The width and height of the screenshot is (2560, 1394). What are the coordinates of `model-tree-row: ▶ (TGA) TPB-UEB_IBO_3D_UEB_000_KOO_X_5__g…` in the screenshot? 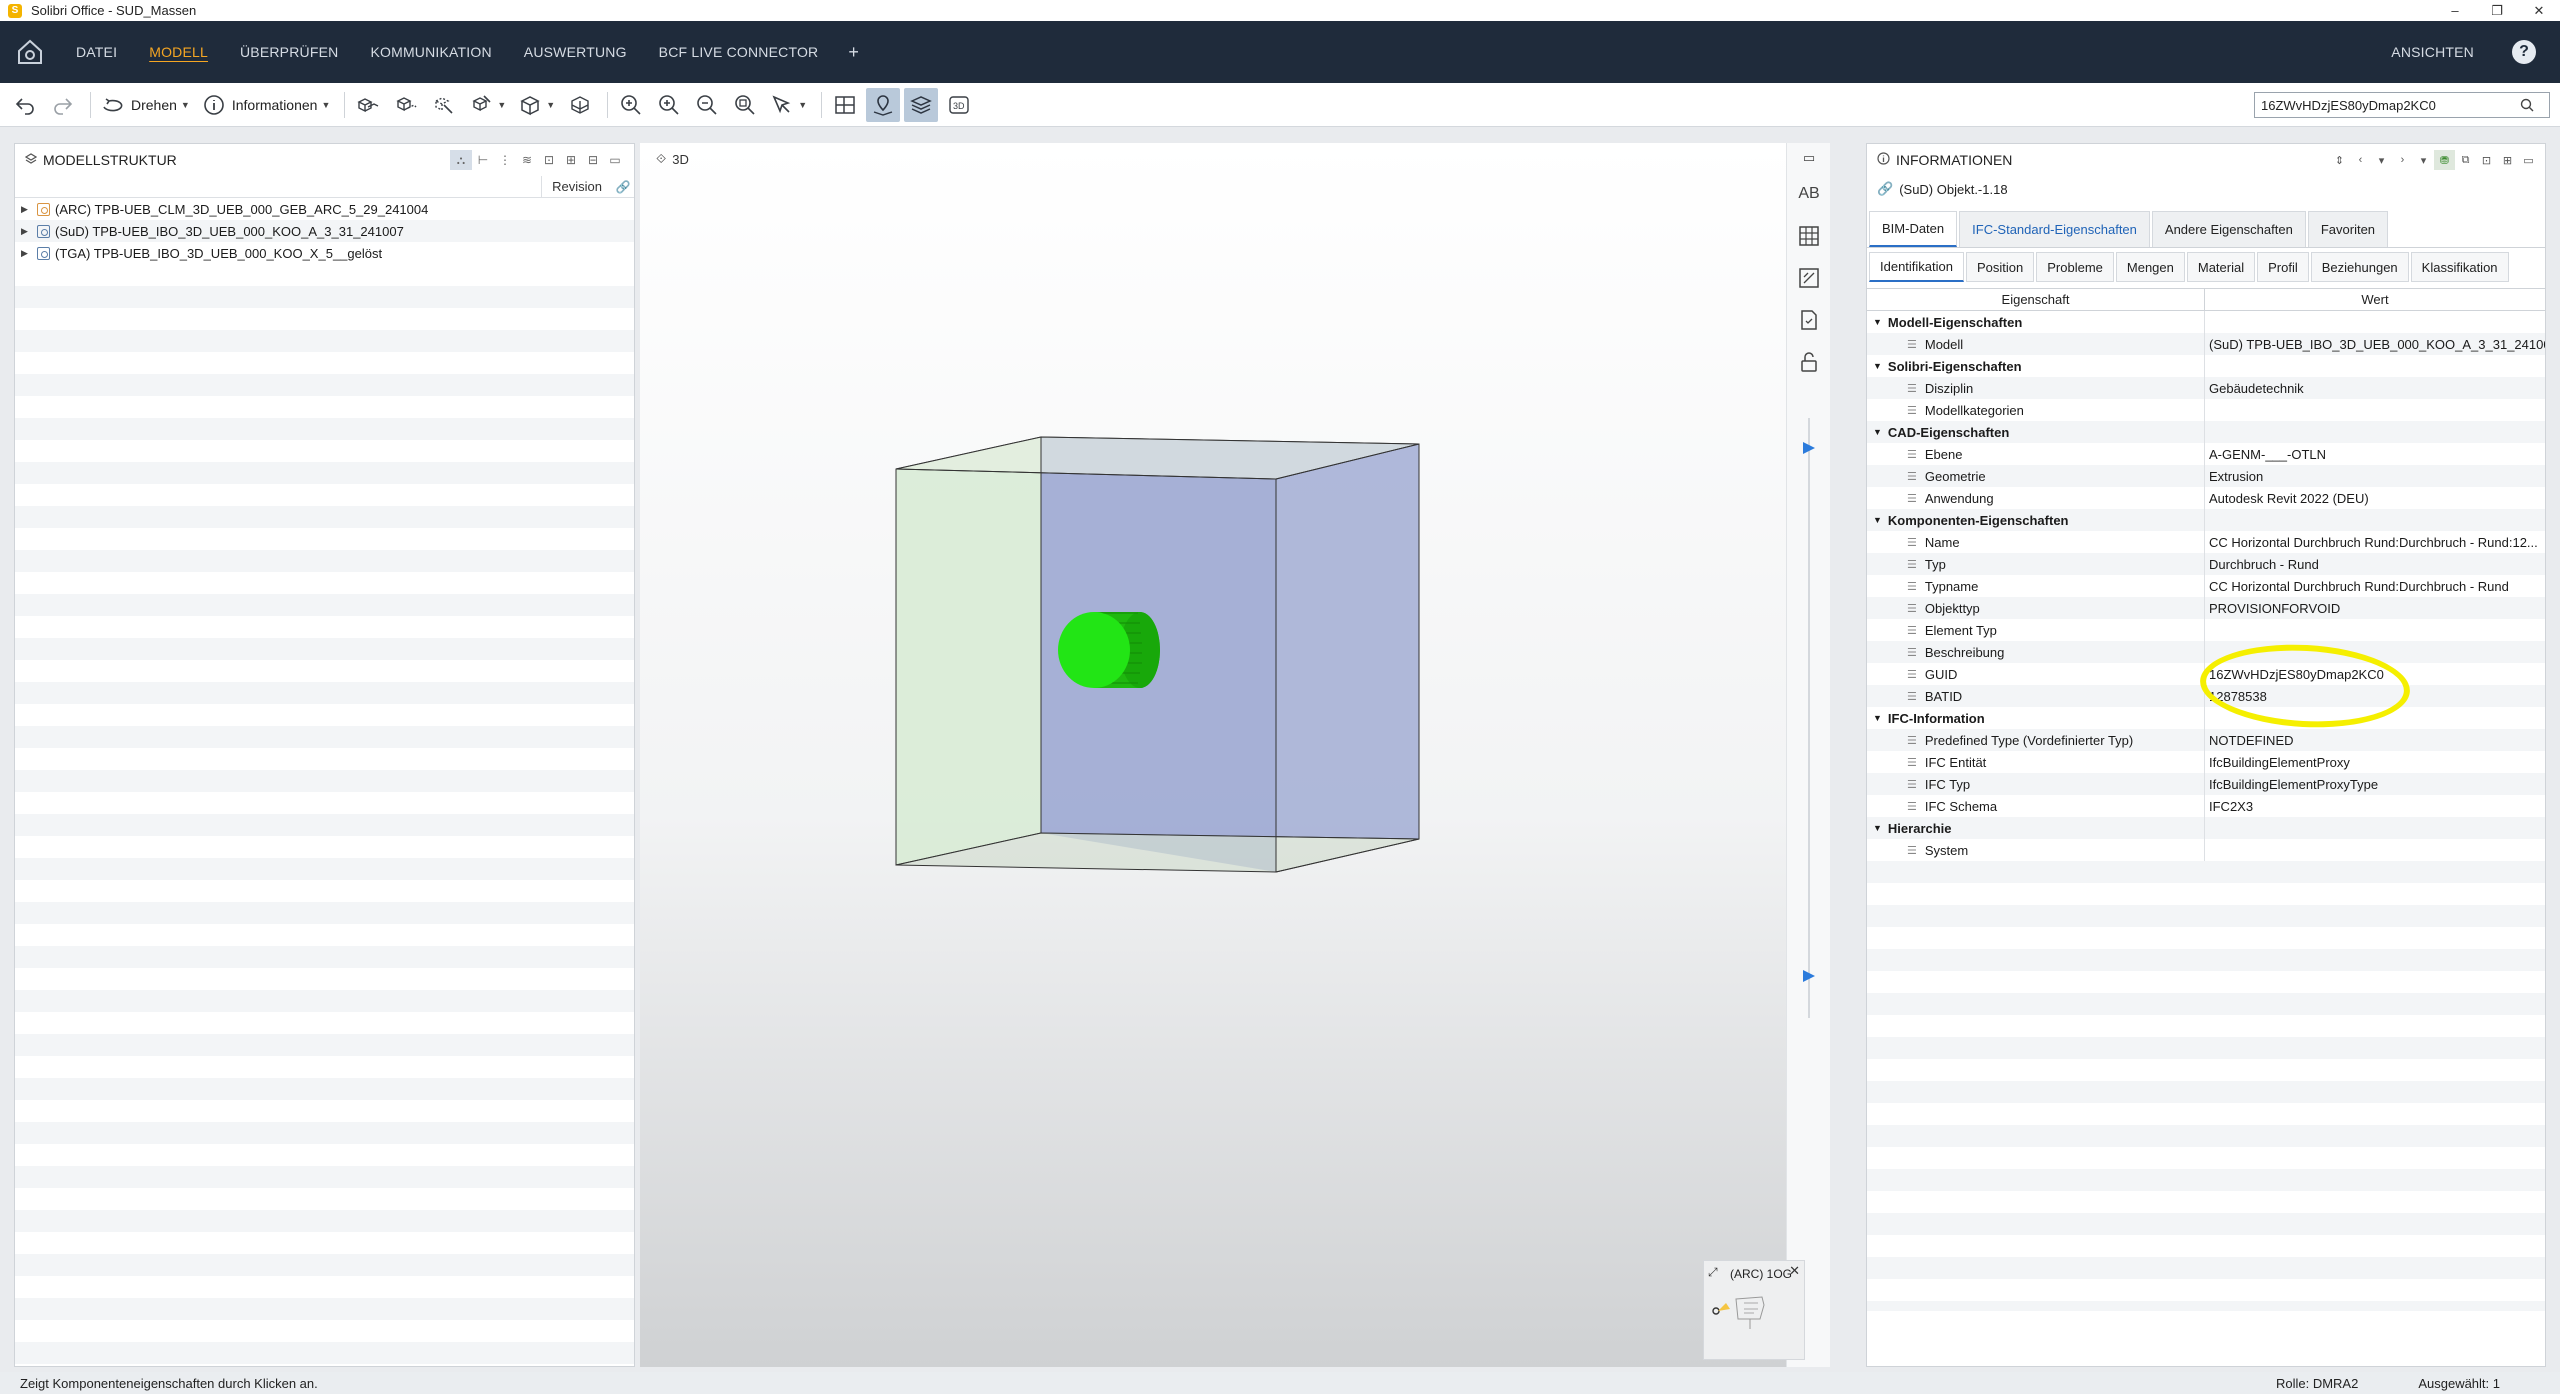 It's located at (324, 253).